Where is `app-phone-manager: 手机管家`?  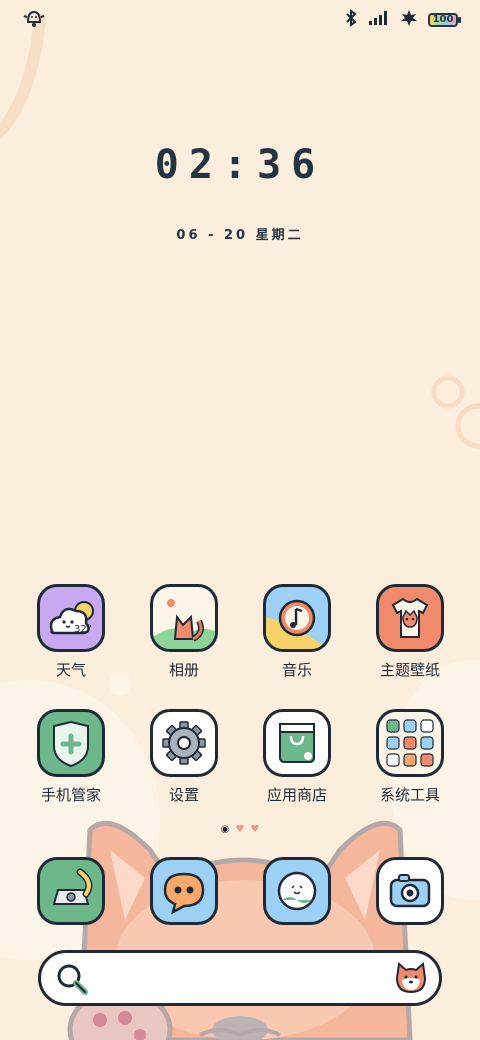 app-phone-manager: 手机管家 is located at coordinates (71, 757).